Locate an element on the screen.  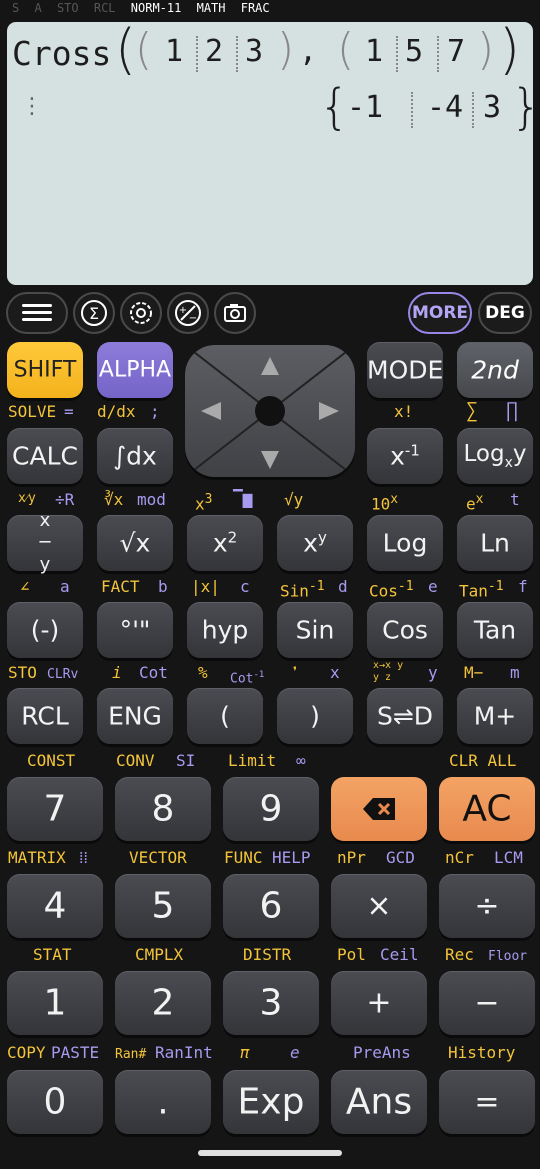
vec2-rparen: ) is located at coordinates (486, 49).